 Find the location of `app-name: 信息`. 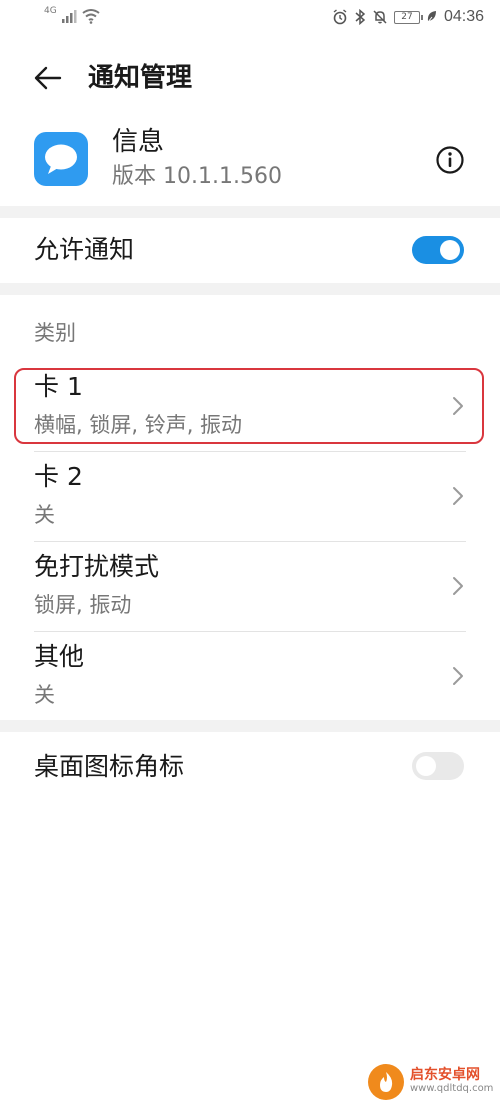

app-name: 信息 is located at coordinates (138, 142).